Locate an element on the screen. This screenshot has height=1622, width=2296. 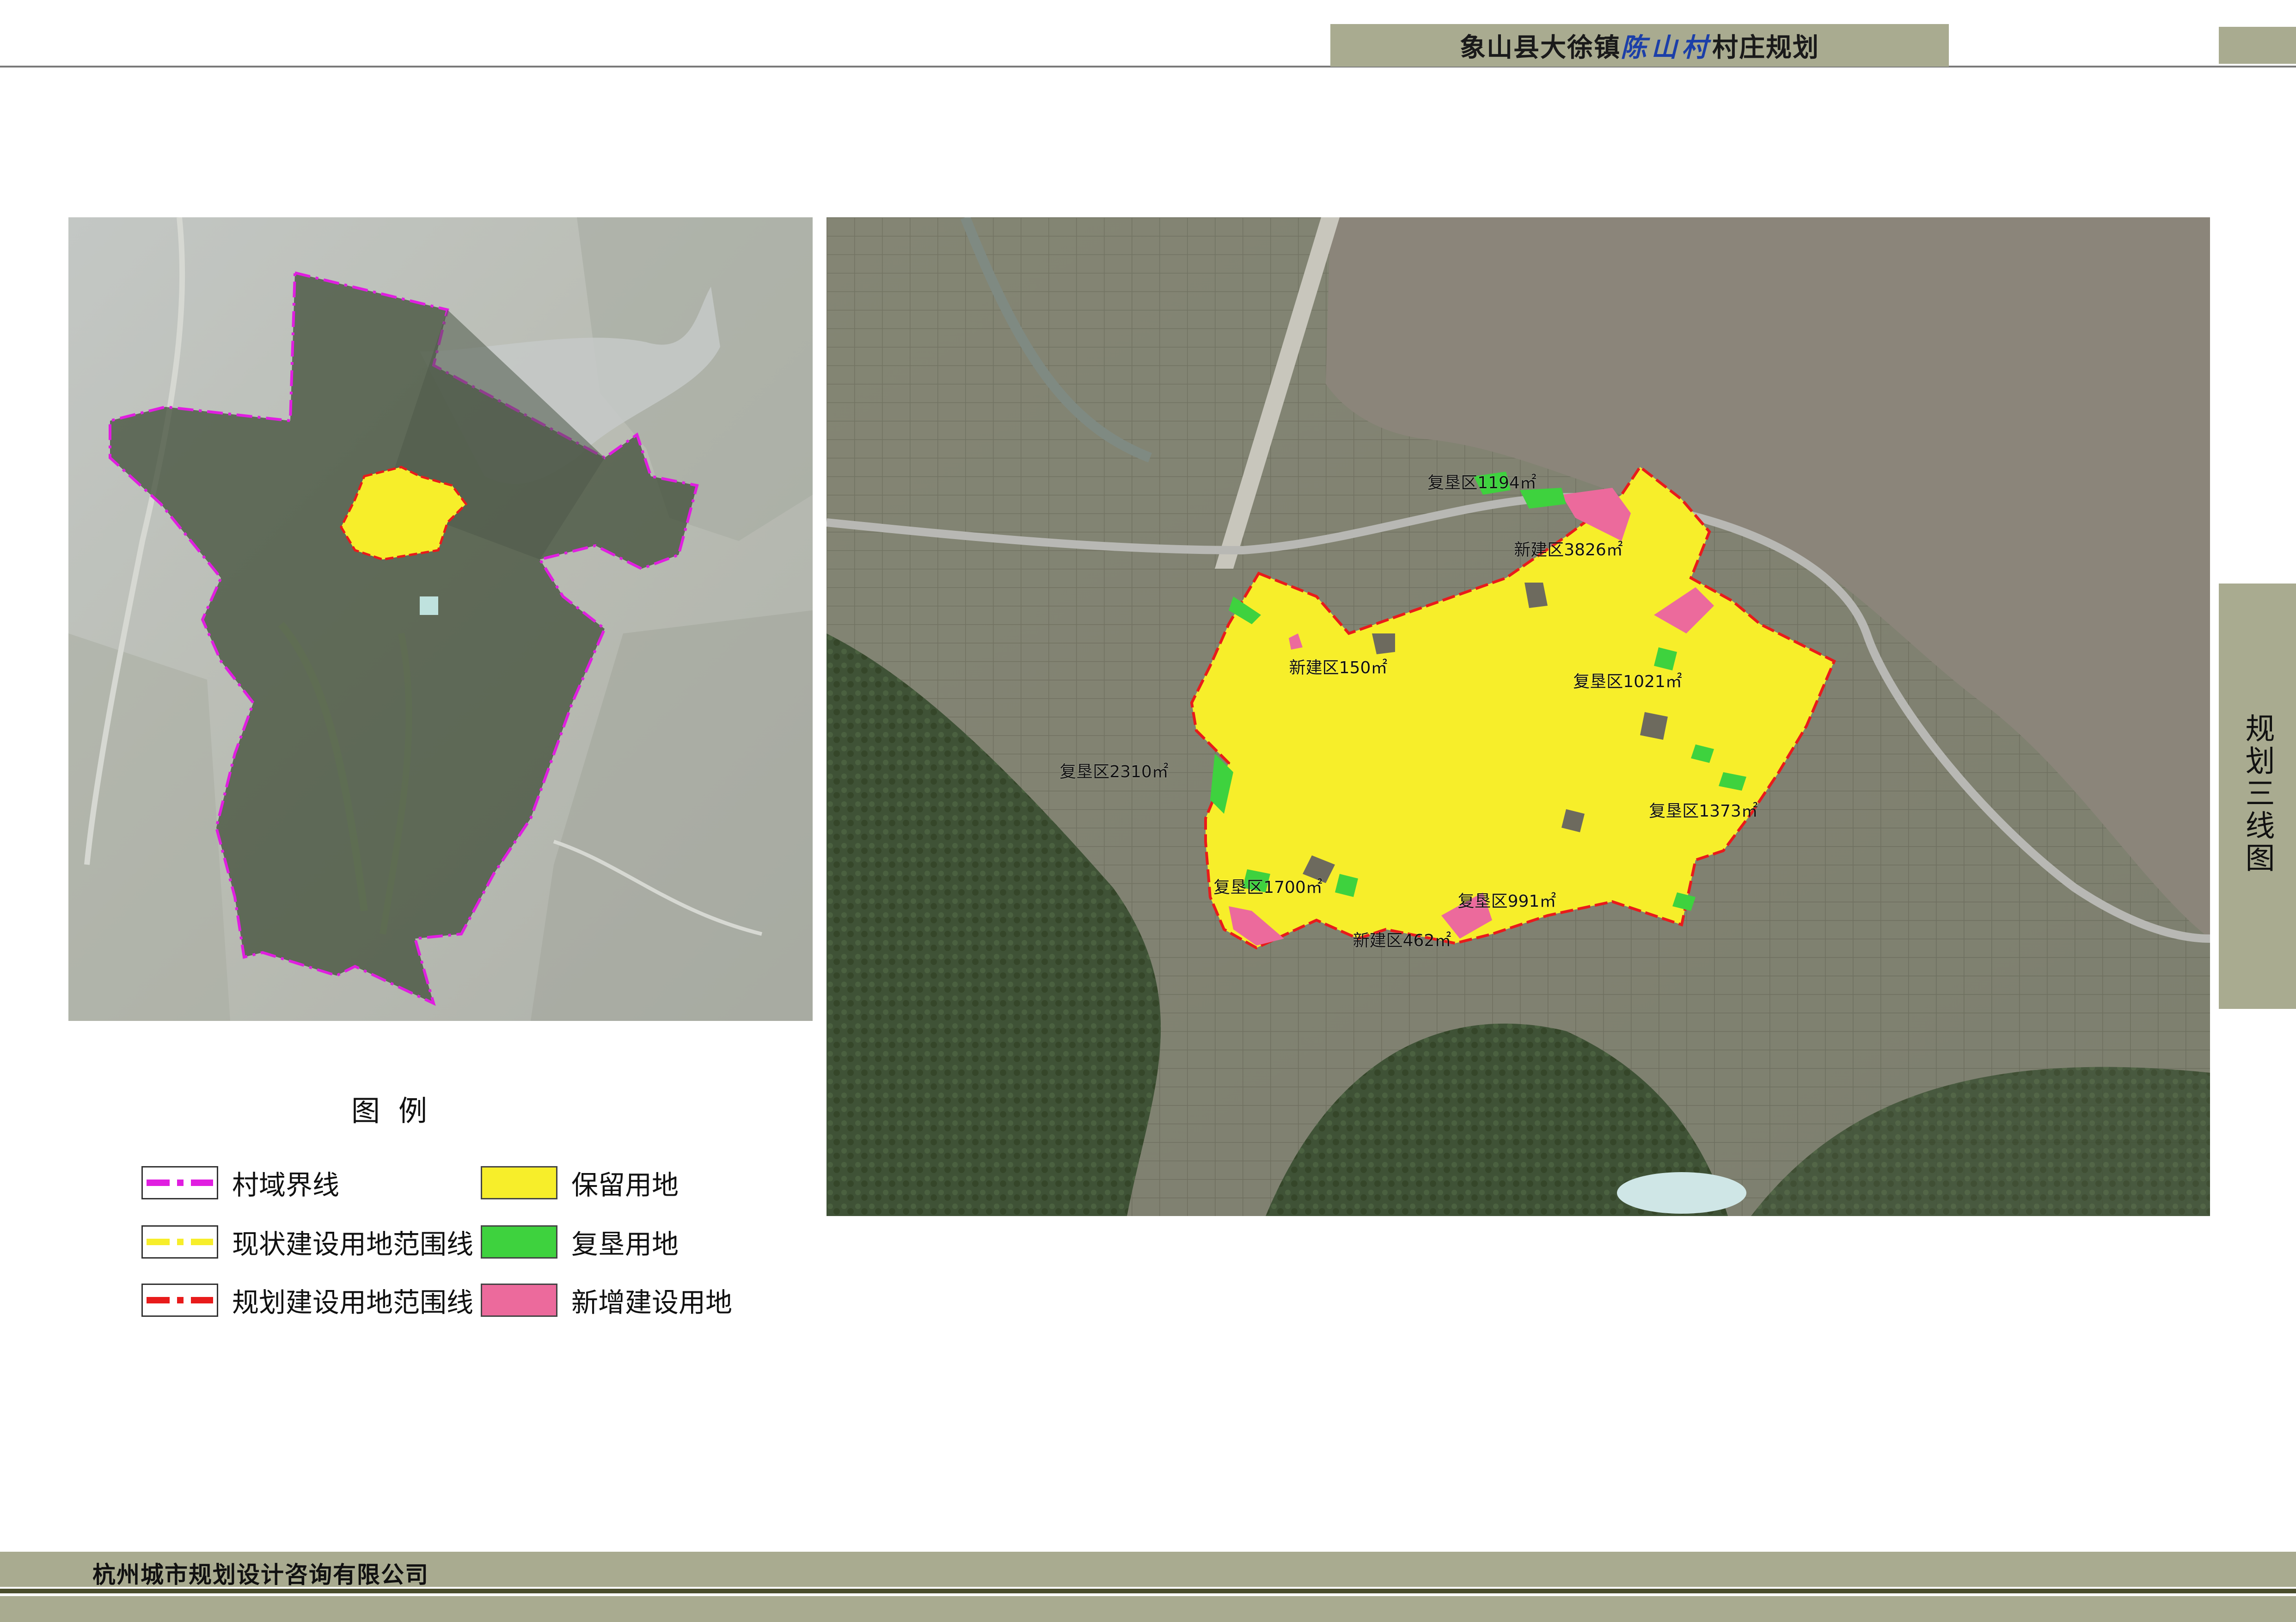
legend-label: 村域界线 is located at coordinates (286, 1185).